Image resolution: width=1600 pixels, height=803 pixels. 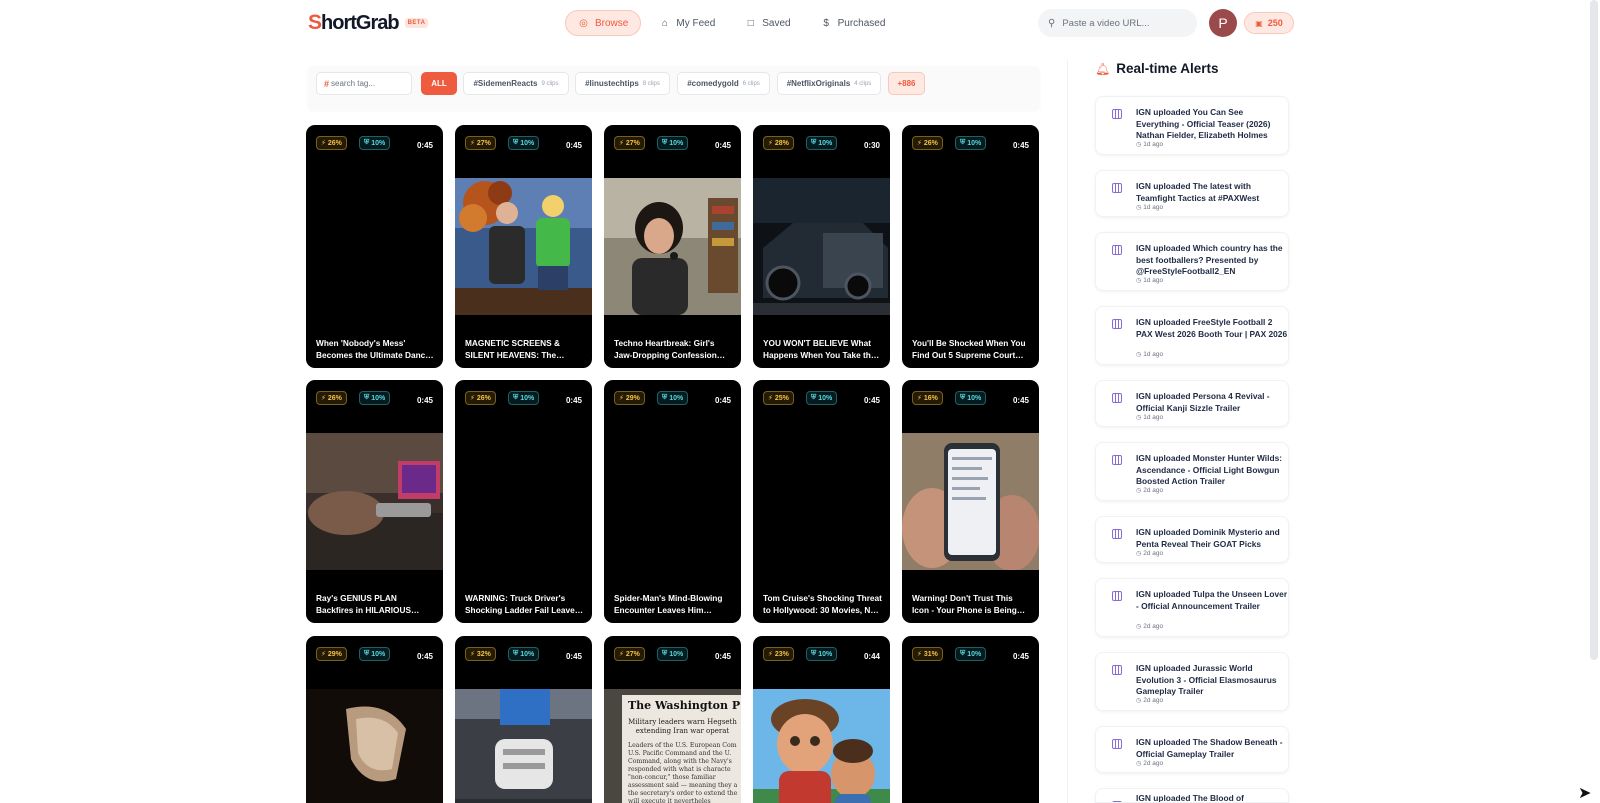 What do you see at coordinates (371, 83) in the screenshot?
I see `tag-search-input` at bounding box center [371, 83].